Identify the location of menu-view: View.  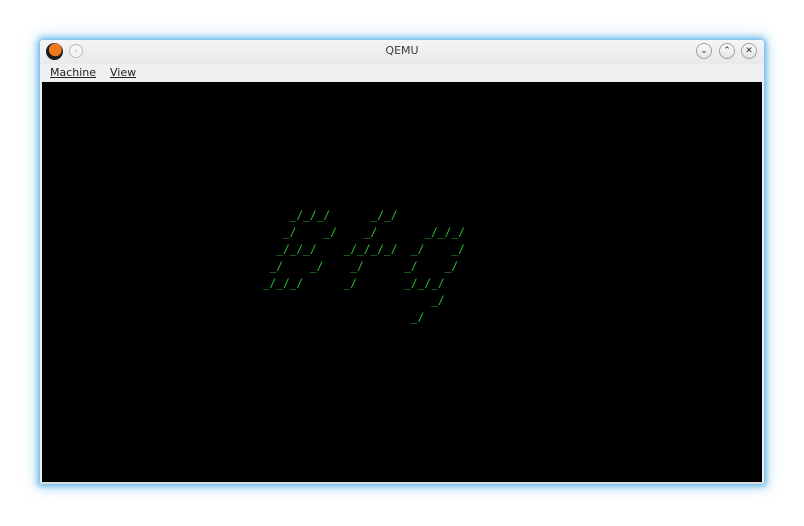
(123, 72).